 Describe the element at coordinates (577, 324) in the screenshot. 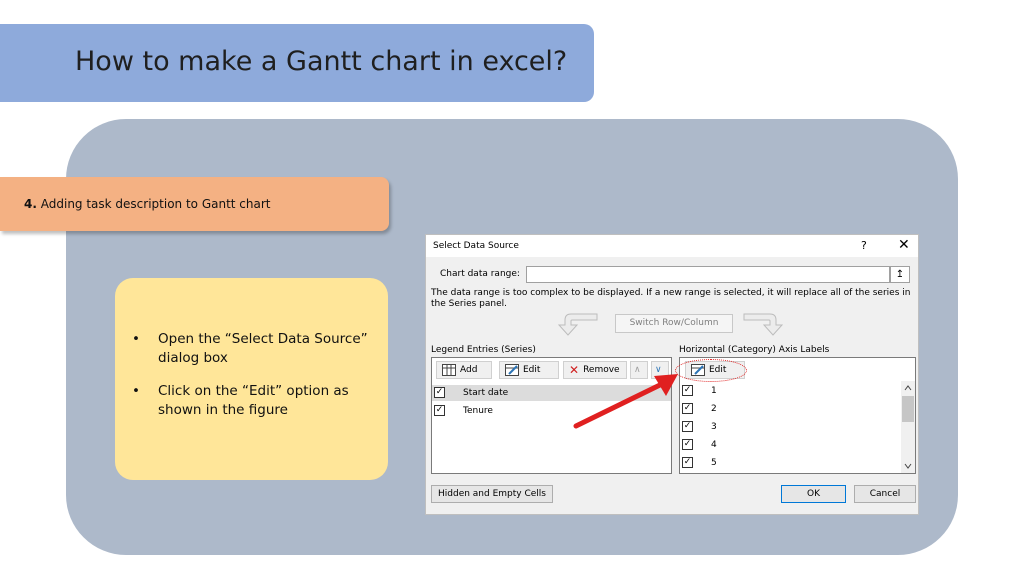

I see `switch-left-arrow-icon` at that location.